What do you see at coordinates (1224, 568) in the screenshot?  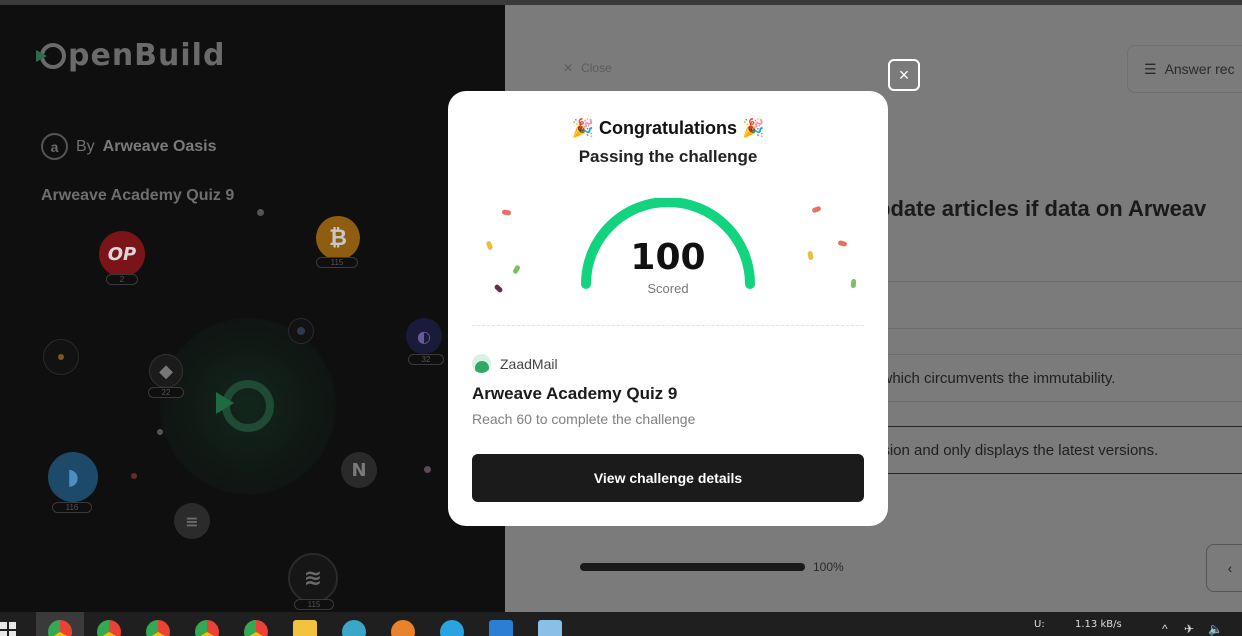 I see `previous-question-button: ‹` at bounding box center [1224, 568].